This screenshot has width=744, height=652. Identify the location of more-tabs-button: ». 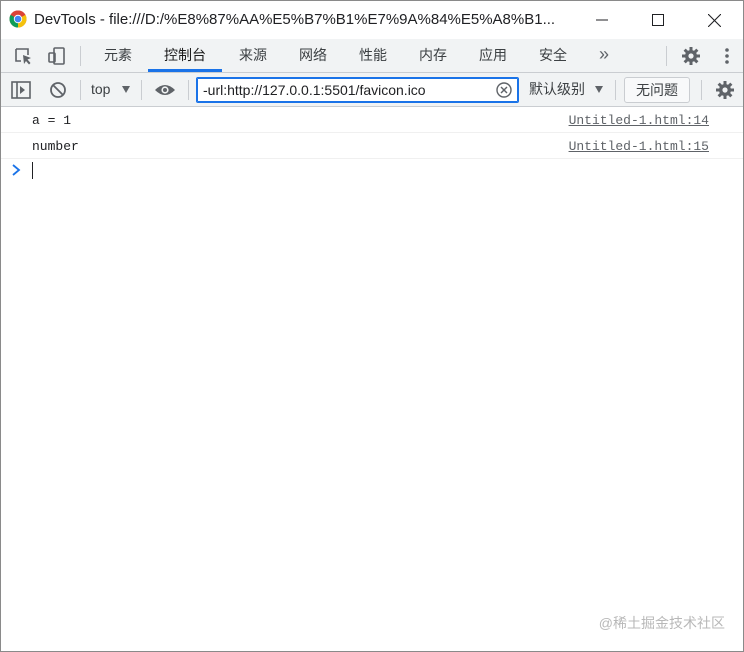
(604, 55).